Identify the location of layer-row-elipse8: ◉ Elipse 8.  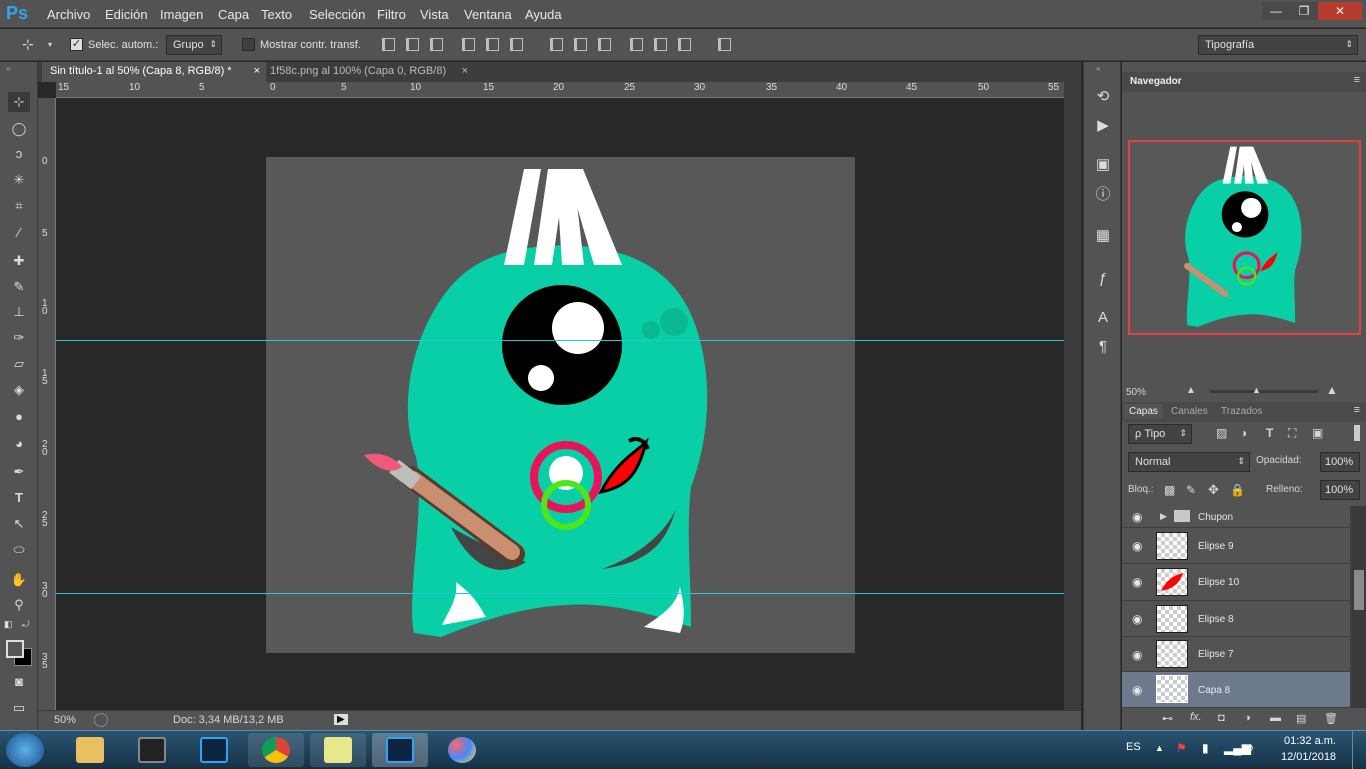
(1236, 619).